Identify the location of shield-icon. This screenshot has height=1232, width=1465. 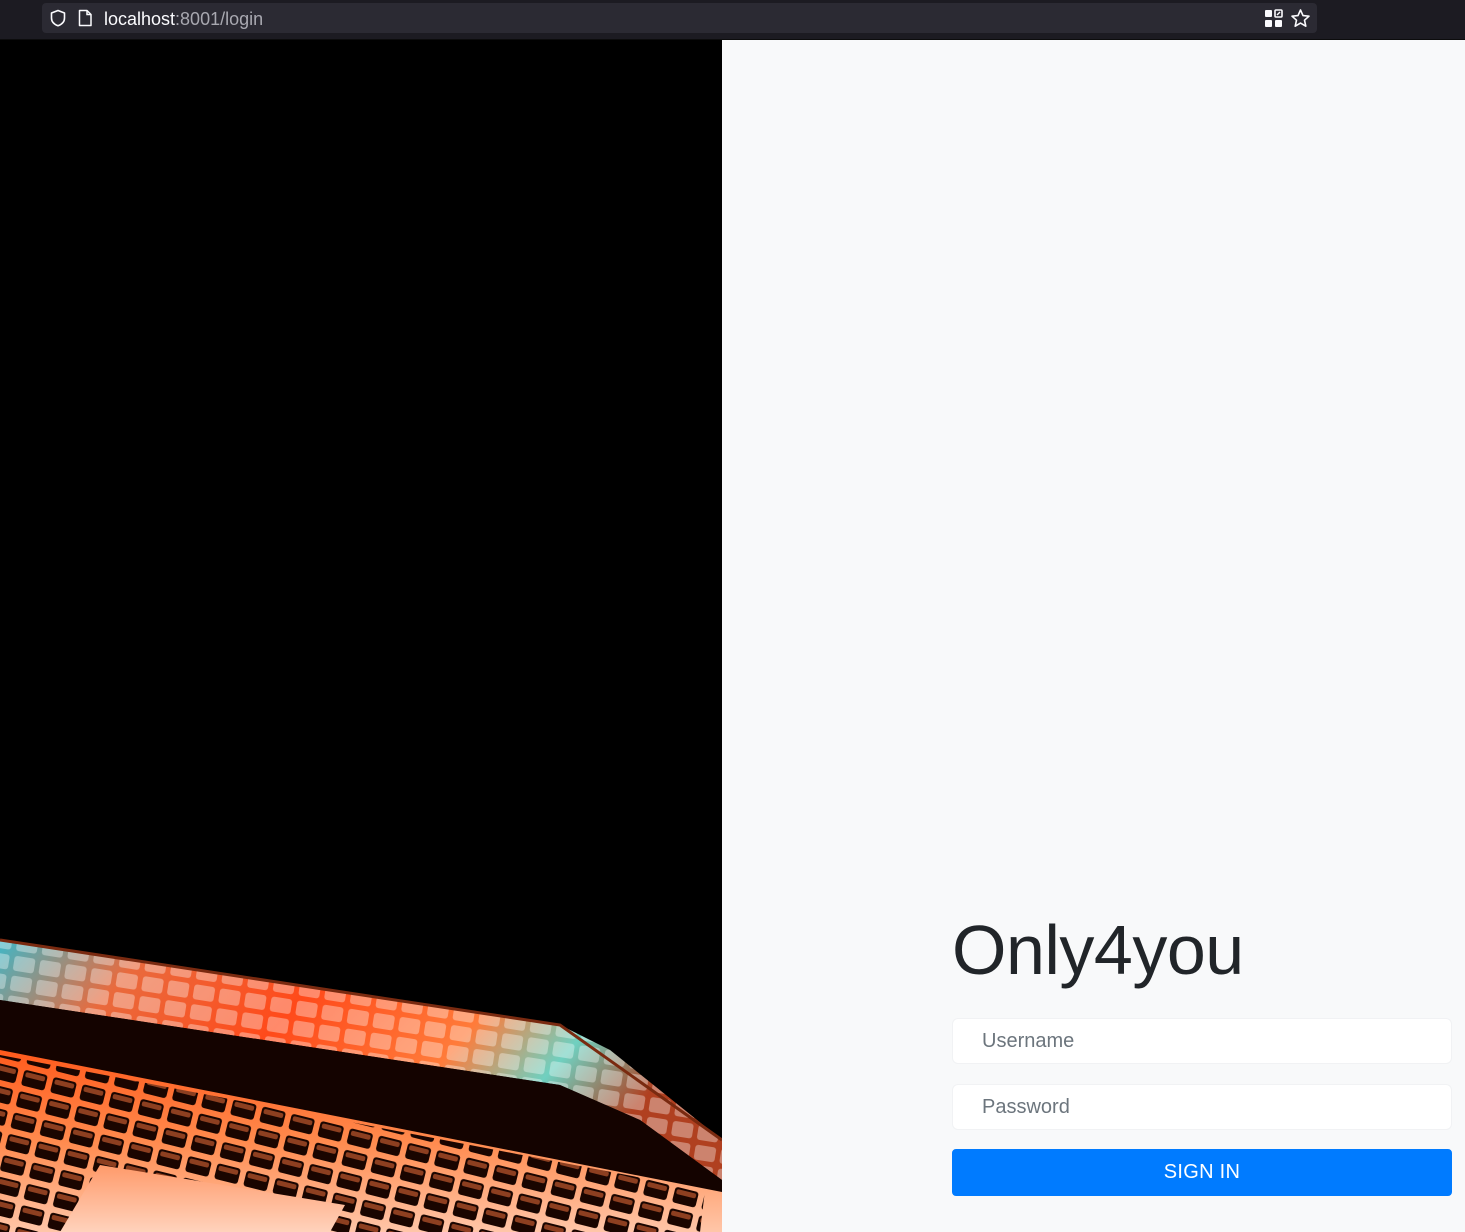
(58, 18).